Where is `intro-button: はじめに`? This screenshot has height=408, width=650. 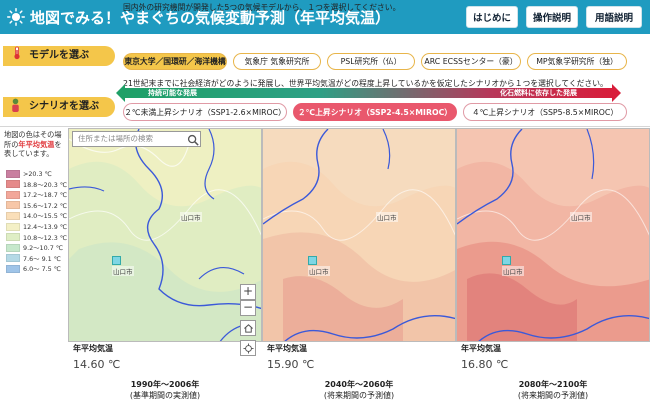
intro-button: はじめに is located at coordinates (492, 17).